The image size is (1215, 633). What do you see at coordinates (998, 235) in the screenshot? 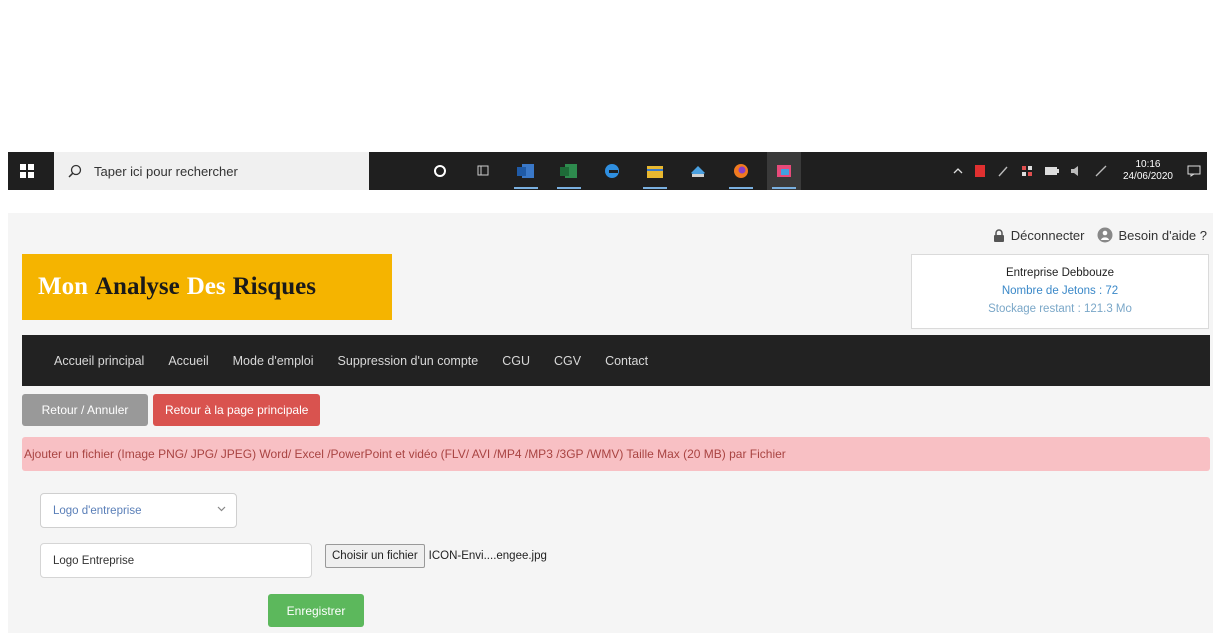
I see `lock-icon` at bounding box center [998, 235].